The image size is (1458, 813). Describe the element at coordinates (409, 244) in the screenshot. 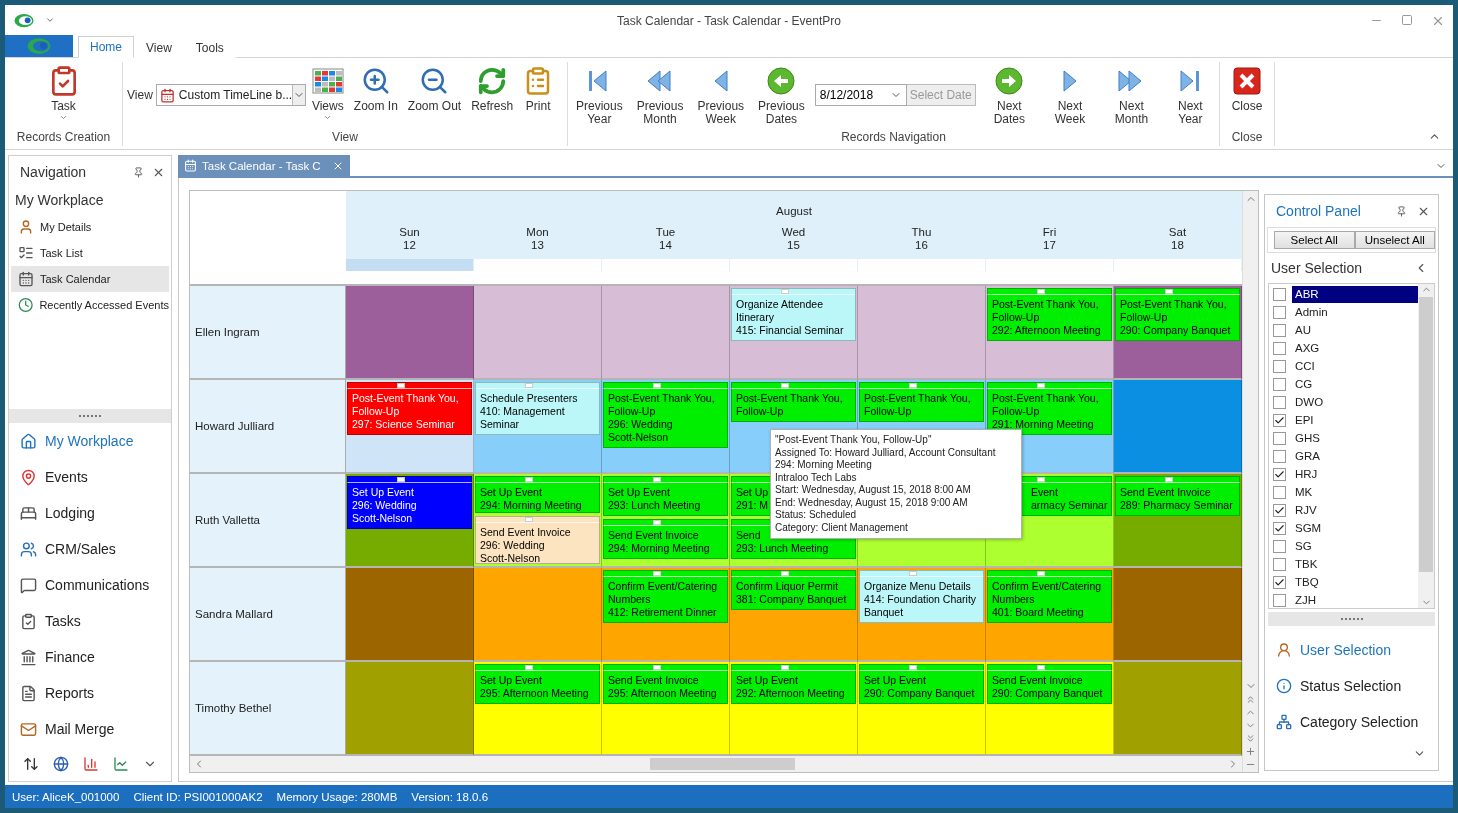

I see `day-number: 12` at that location.